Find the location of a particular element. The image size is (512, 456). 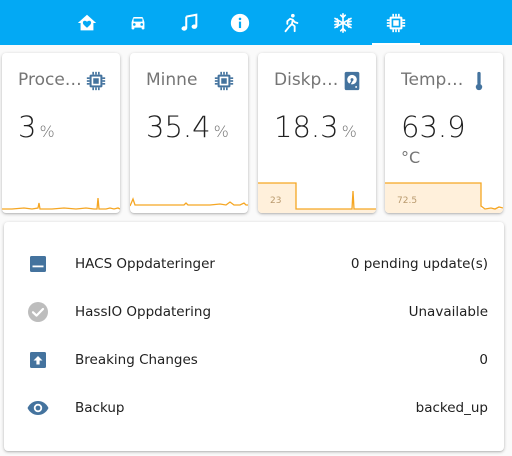

entity-state: 0 pending update(s) is located at coordinates (419, 264).